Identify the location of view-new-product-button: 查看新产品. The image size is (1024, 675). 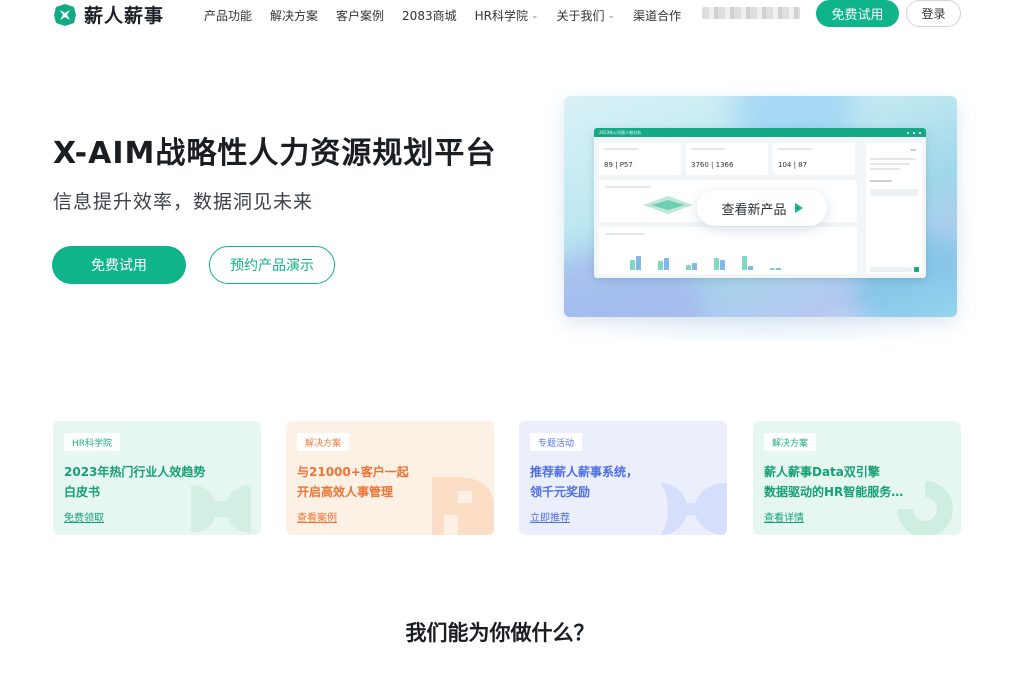
(762, 208).